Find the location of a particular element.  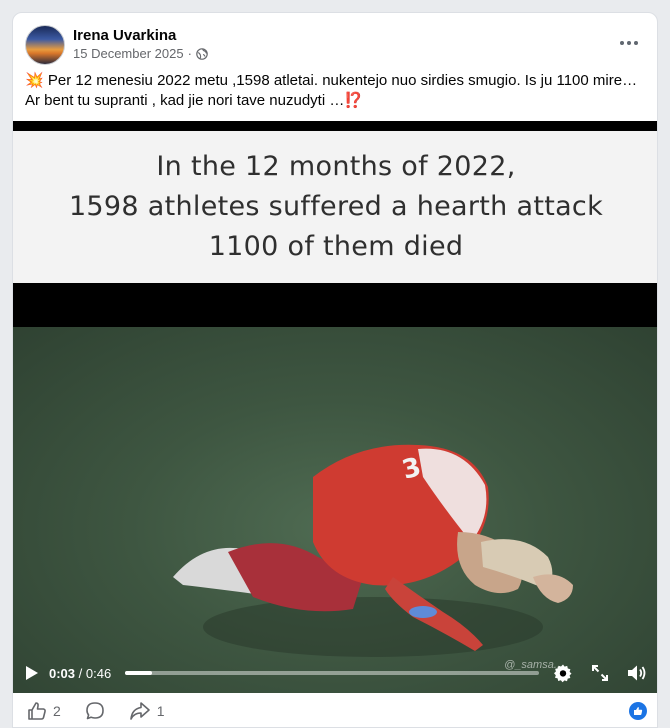

video-caption-line-1: In the 12 months of 2022, is located at coordinates (336, 166).